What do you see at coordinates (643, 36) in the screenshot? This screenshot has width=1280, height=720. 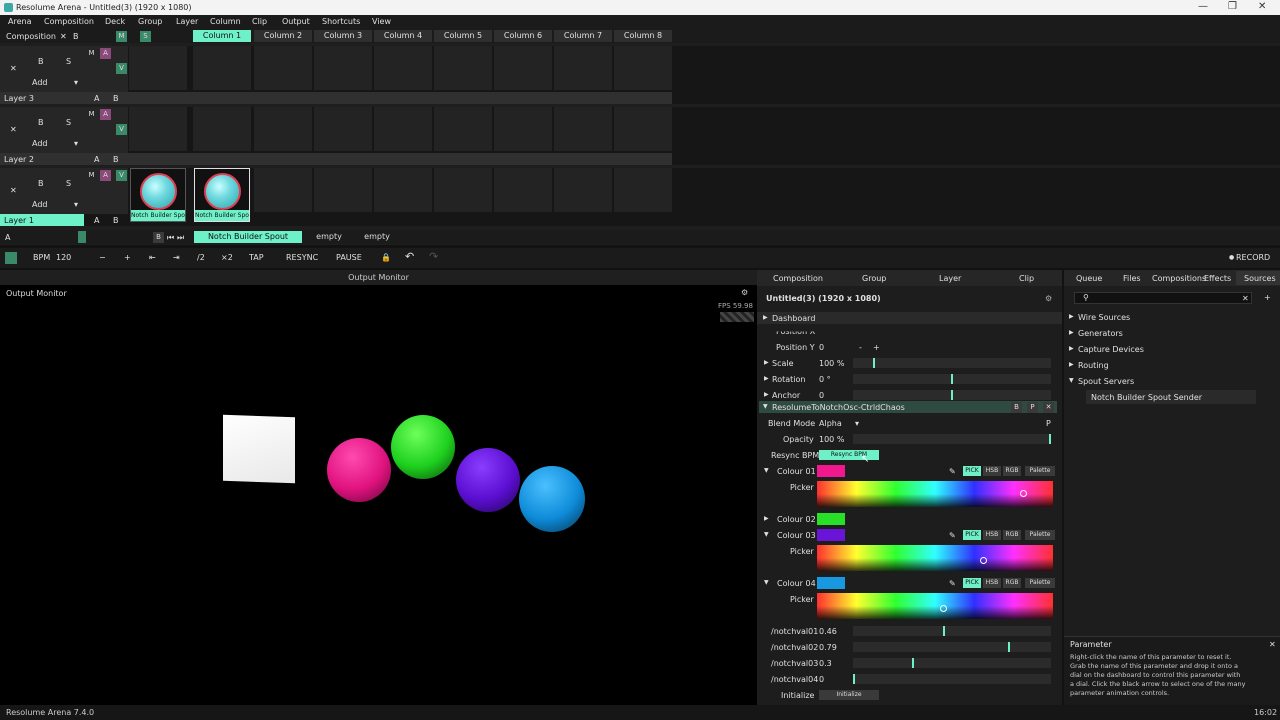 I see `column-header-8: Column 8` at bounding box center [643, 36].